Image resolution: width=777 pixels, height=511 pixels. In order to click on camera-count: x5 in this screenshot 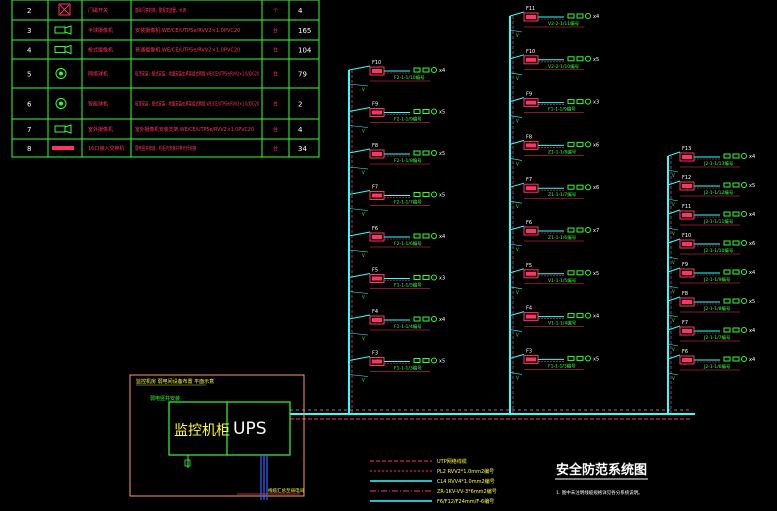, I will do `click(752, 302)`.